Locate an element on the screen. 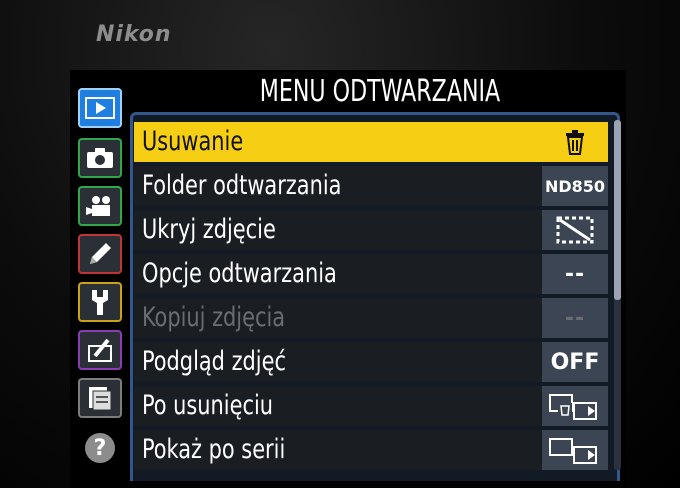 This screenshot has height=488, width=680. scrollbar-thumb is located at coordinates (617, 210).